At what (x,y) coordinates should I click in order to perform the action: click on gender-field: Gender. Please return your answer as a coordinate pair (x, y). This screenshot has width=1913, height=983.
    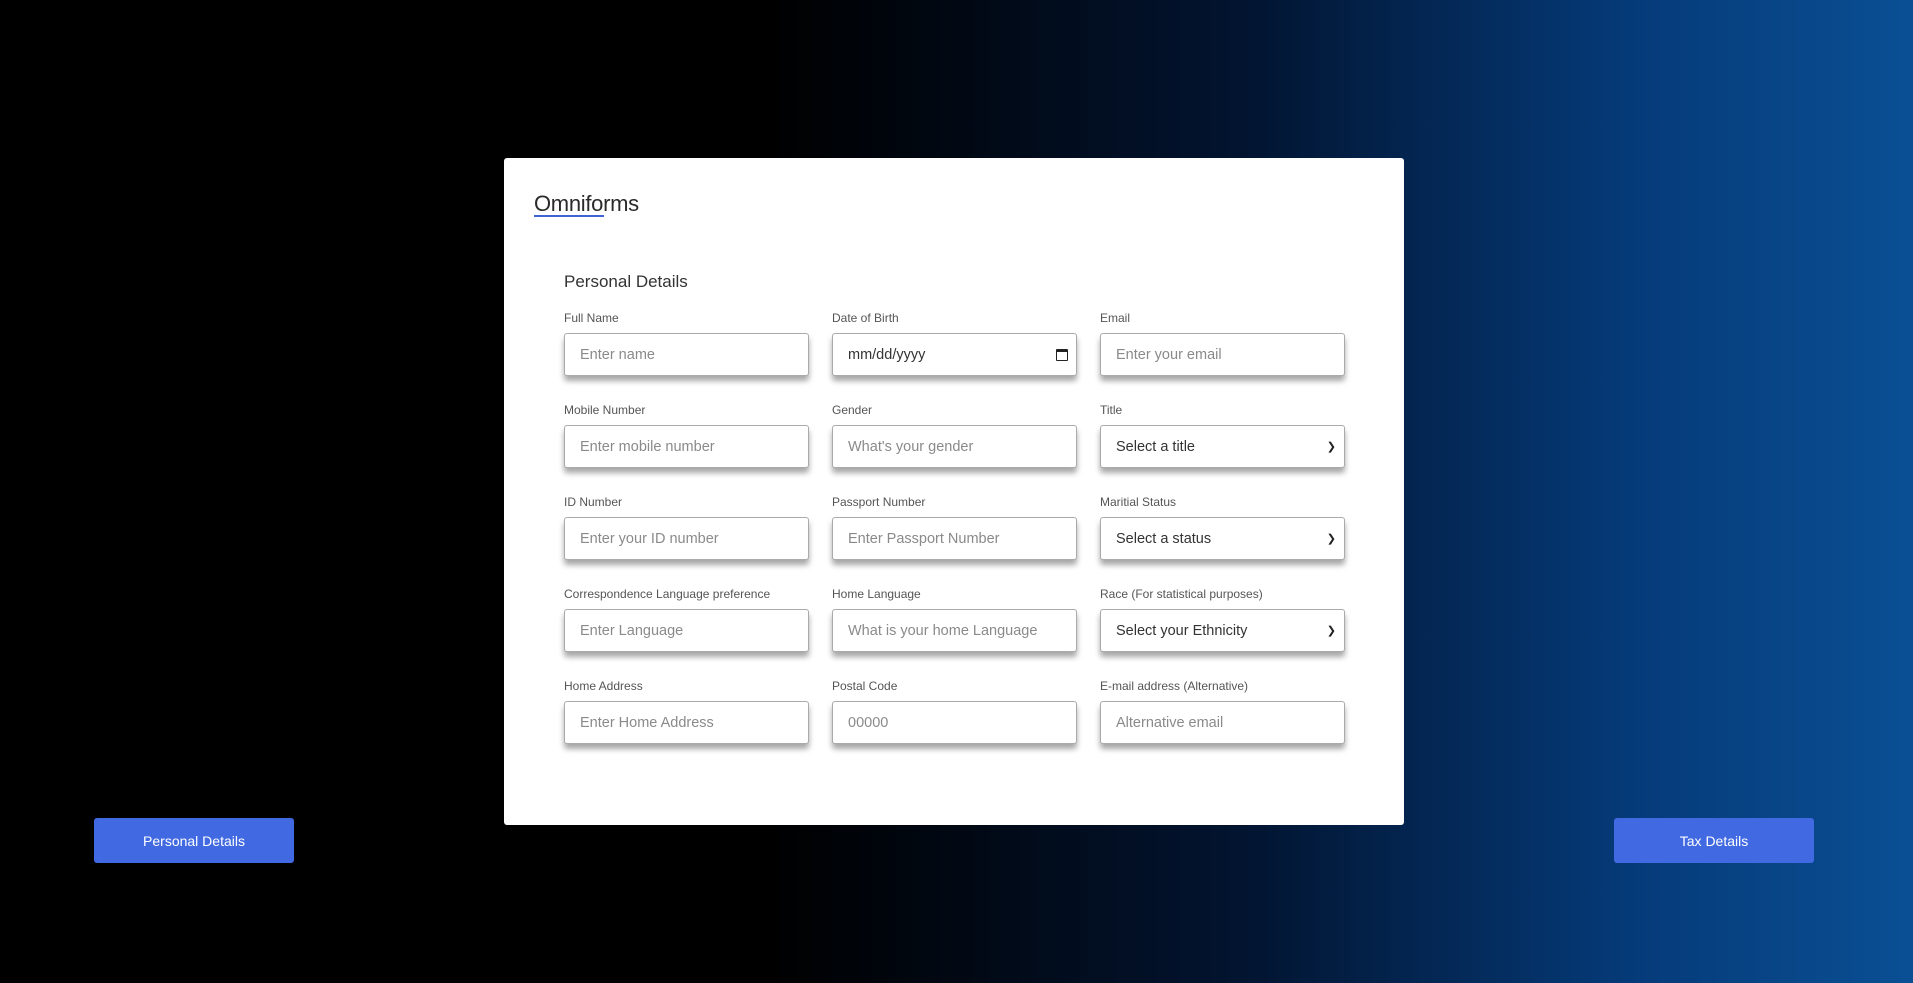
    Looking at the image, I should click on (954, 449).